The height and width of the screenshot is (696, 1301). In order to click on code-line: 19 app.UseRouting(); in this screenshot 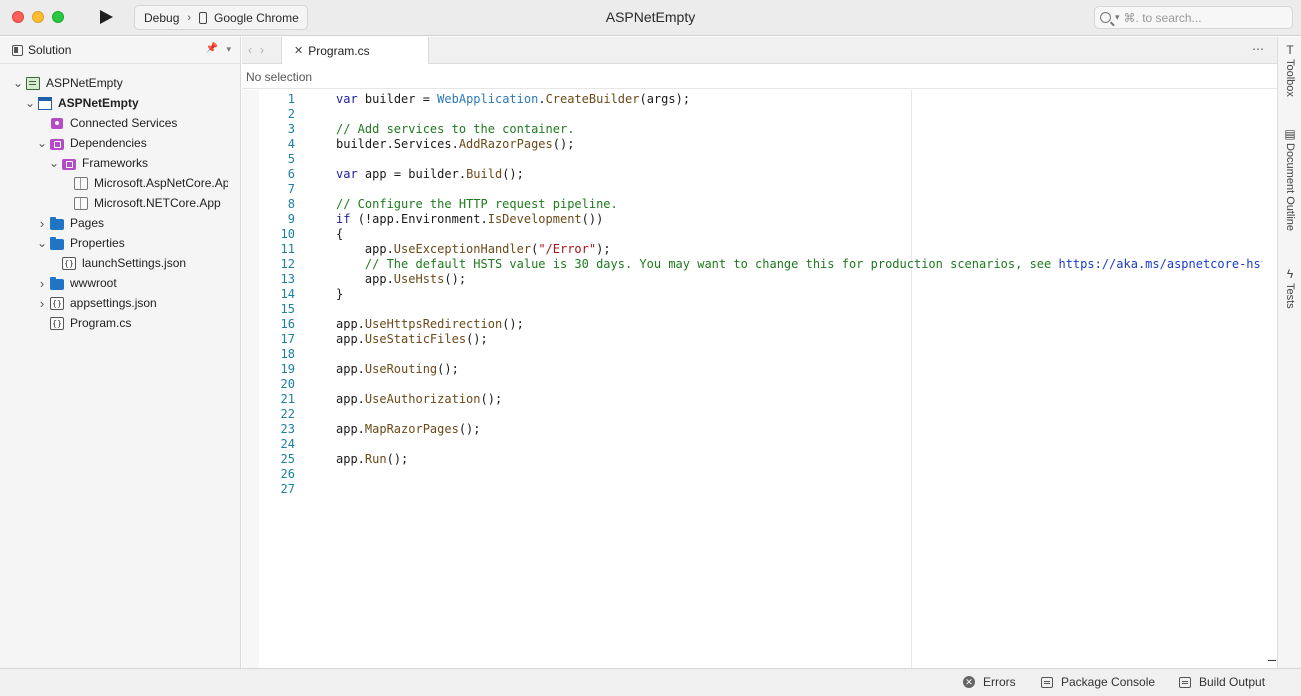, I will do `click(760, 369)`.